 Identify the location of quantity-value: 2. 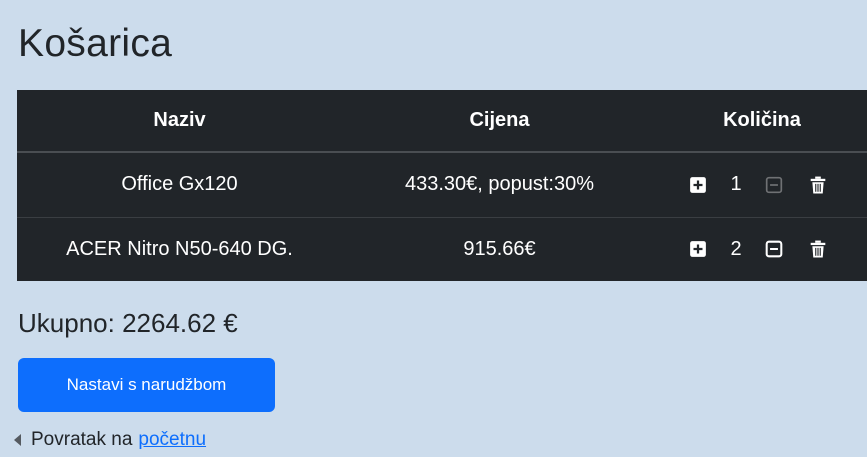
(736, 248).